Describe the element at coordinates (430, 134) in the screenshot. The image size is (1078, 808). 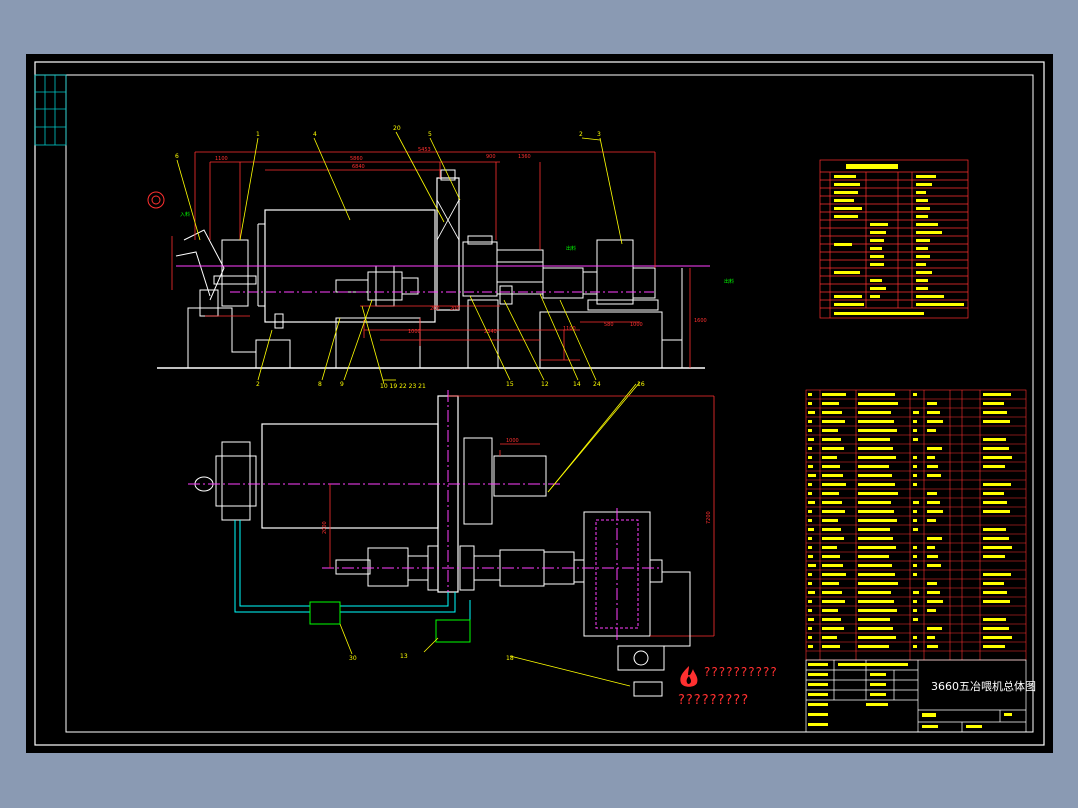
I see `svg-text: 5` at that location.